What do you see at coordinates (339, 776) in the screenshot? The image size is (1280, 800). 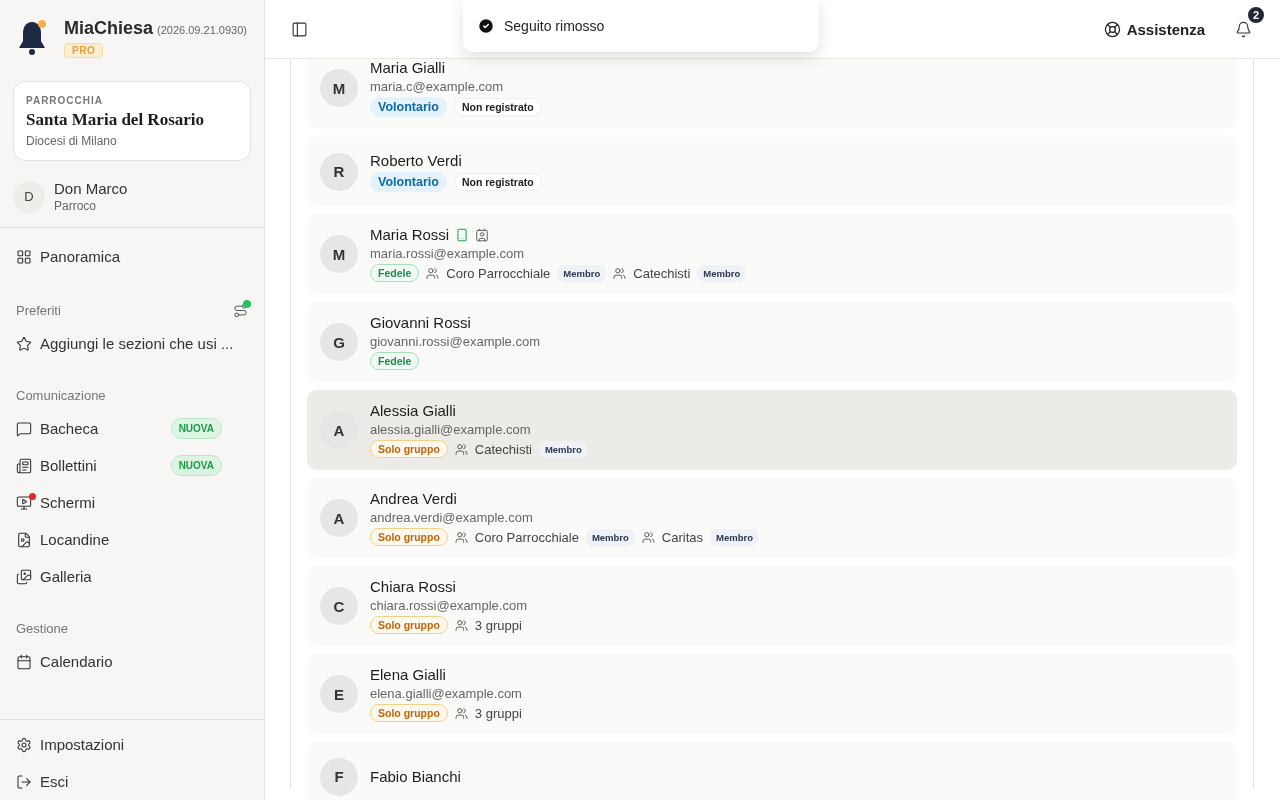 I see `person-avatar: F` at bounding box center [339, 776].